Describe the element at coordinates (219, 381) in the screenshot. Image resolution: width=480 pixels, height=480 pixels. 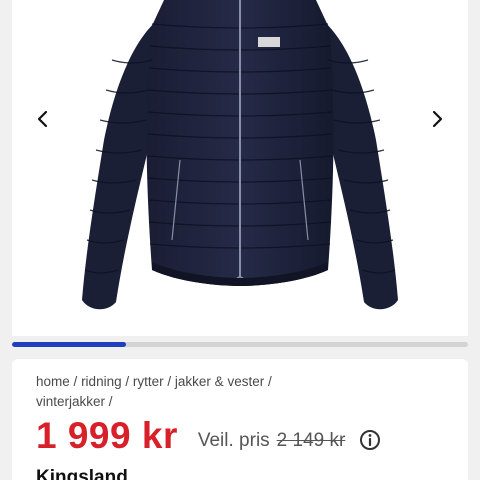
I see `breadcrumb-item-jakker-vester: jakker & vester` at that location.